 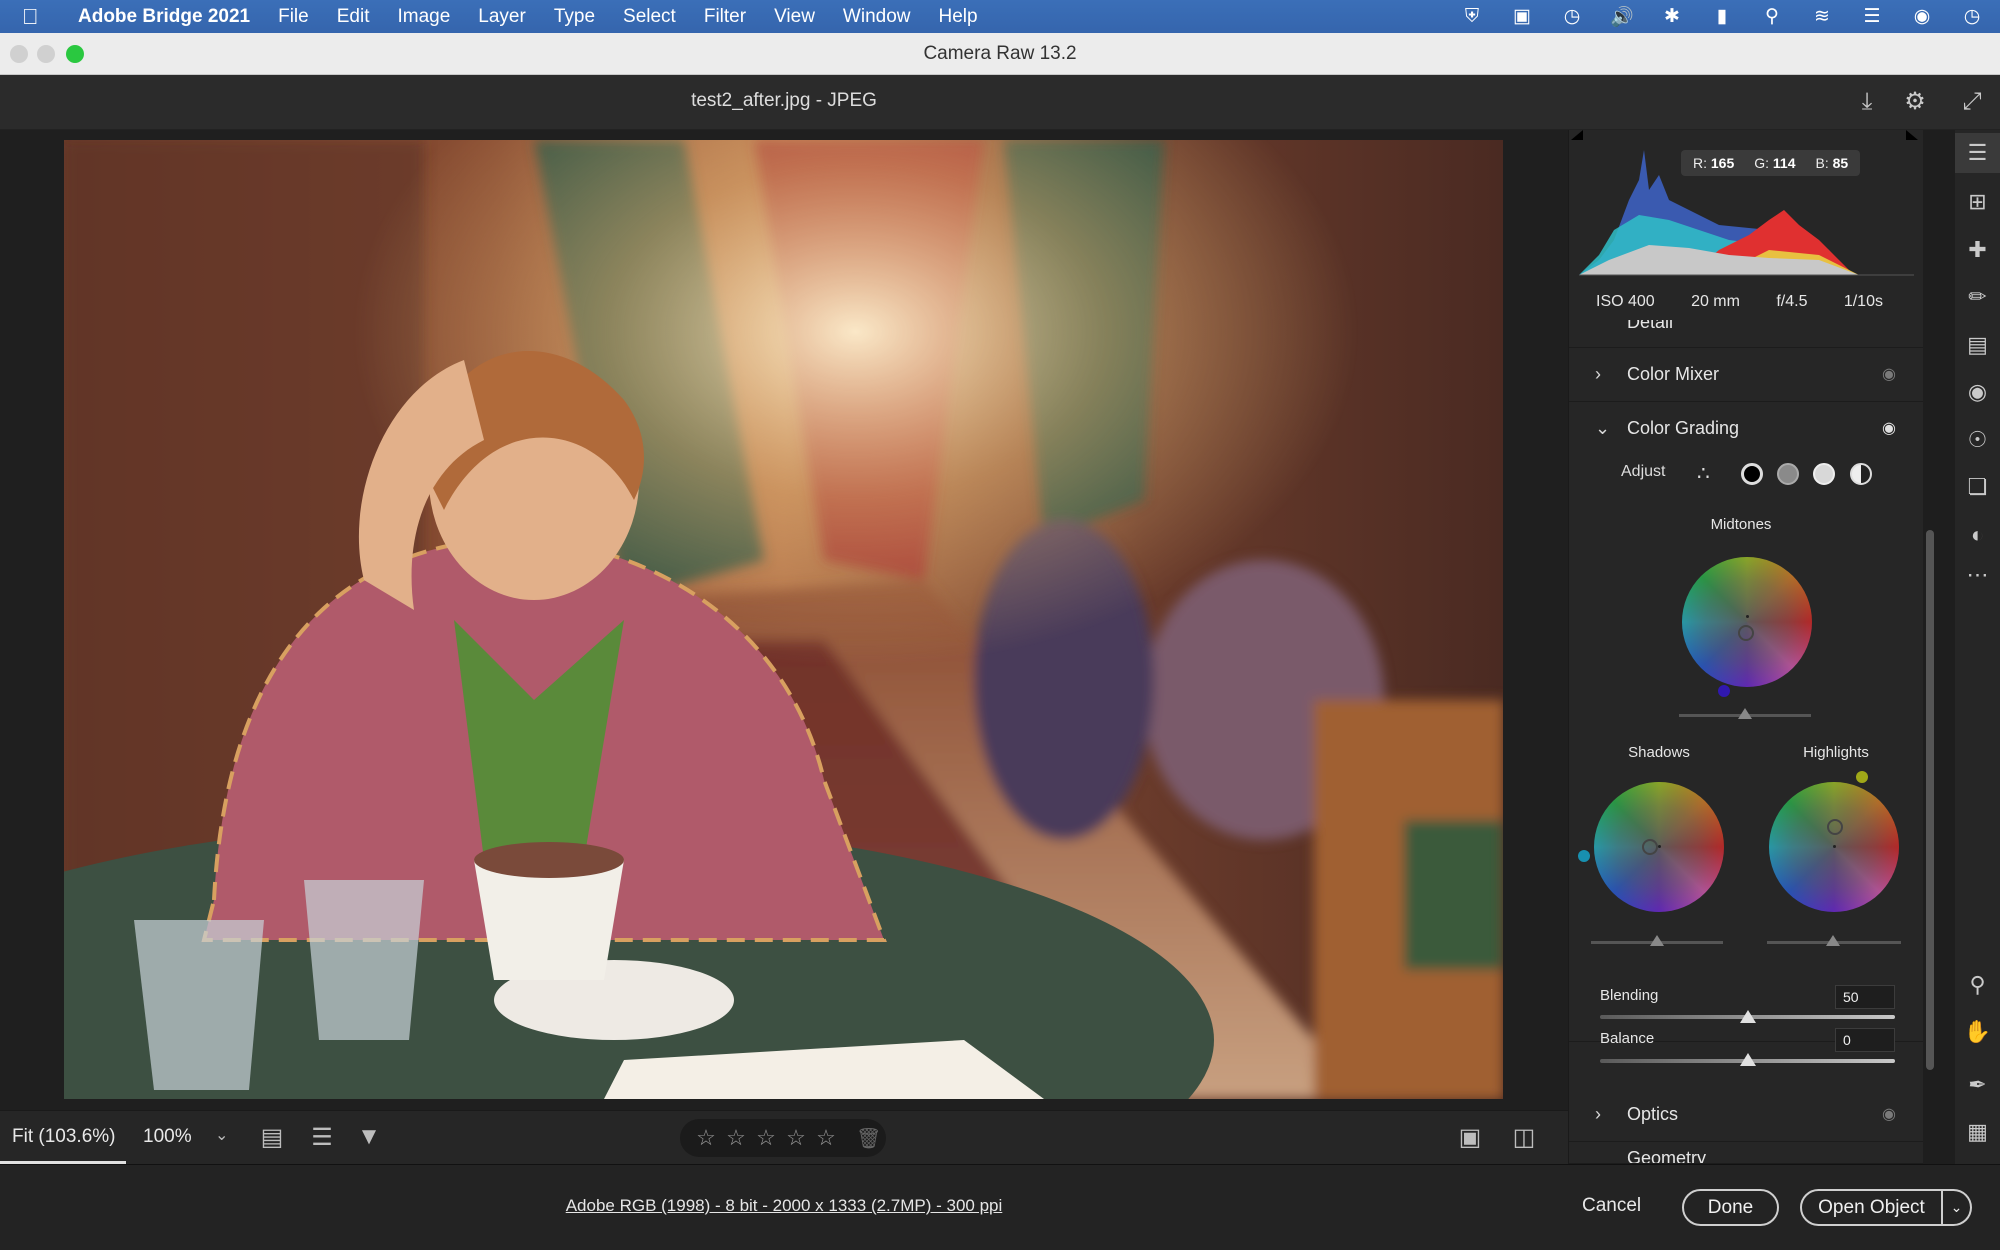 I want to click on volume-icon: 🔊, so click(x=1622, y=17).